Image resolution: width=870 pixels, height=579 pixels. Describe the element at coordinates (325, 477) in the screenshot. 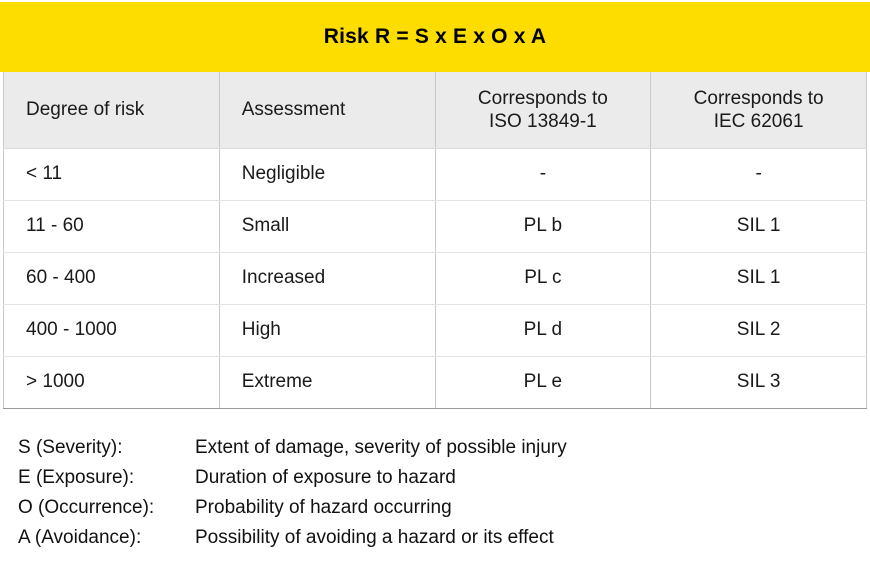

I see `legend-description: Duration of exposure to hazard` at that location.